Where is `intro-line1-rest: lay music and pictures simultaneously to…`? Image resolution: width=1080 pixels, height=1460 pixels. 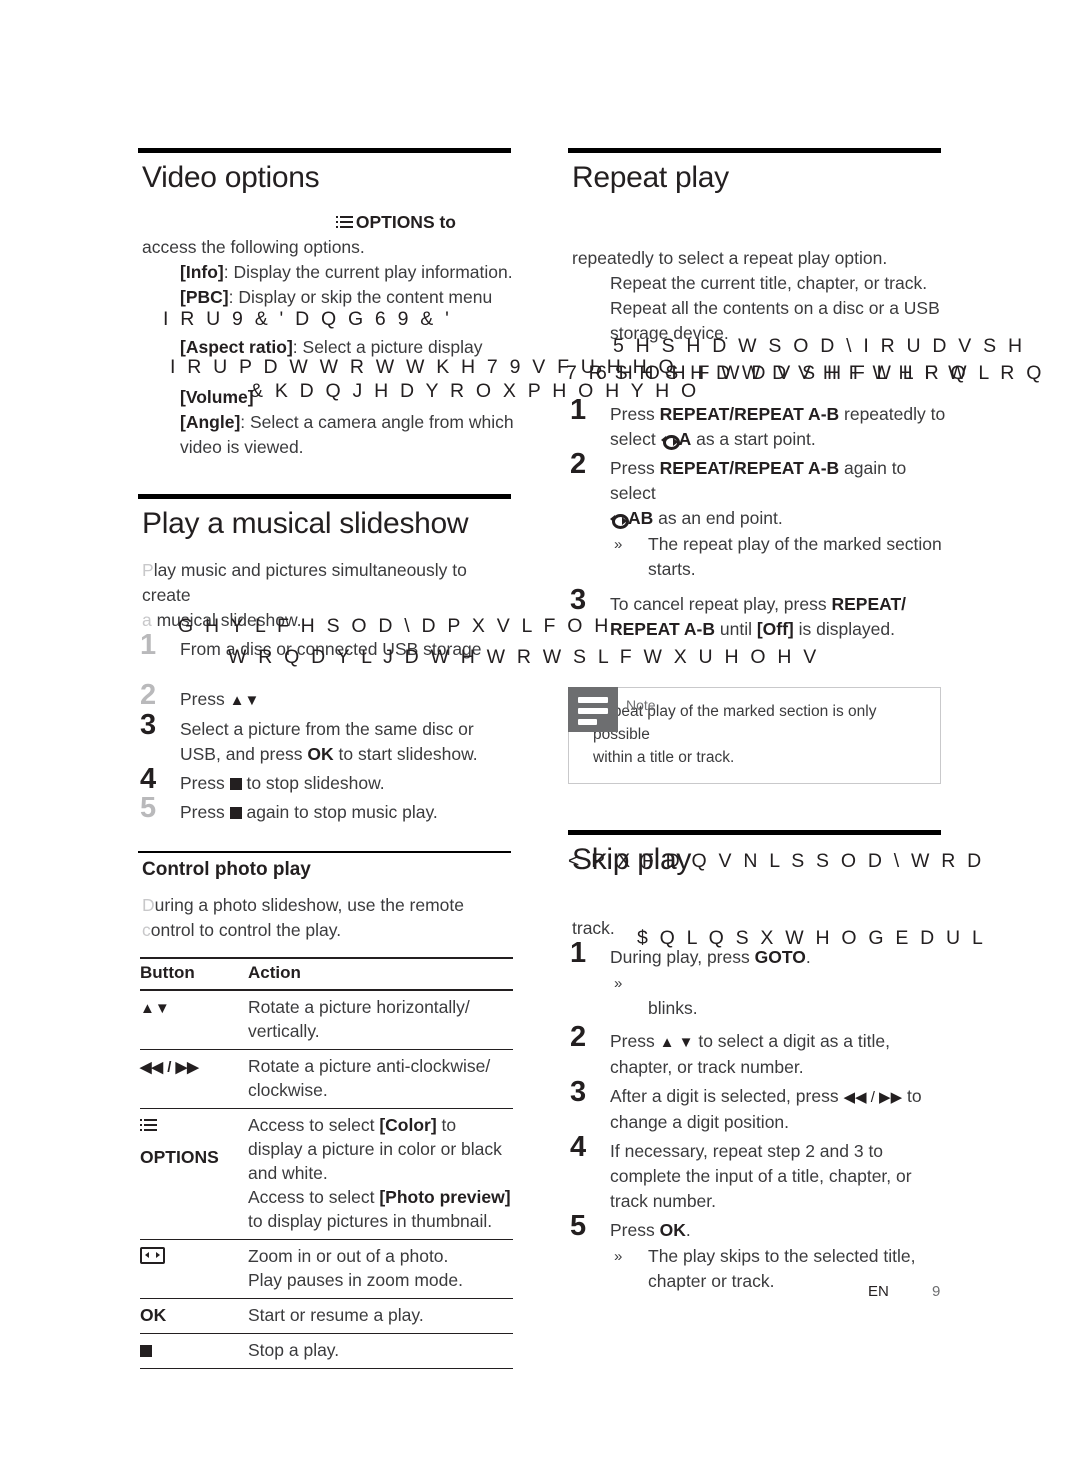 intro-line1-rest: lay music and pictures simultaneously to… is located at coordinates (304, 582).